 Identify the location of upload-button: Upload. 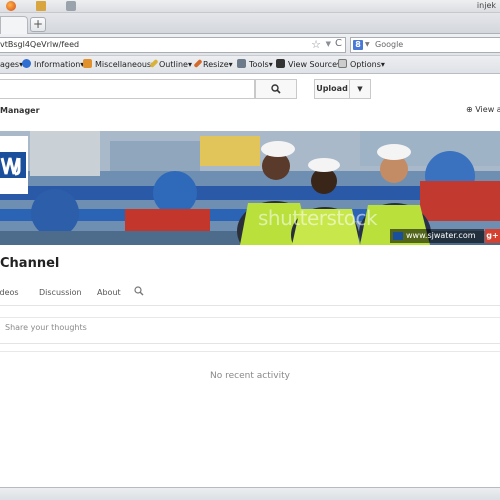
(332, 89).